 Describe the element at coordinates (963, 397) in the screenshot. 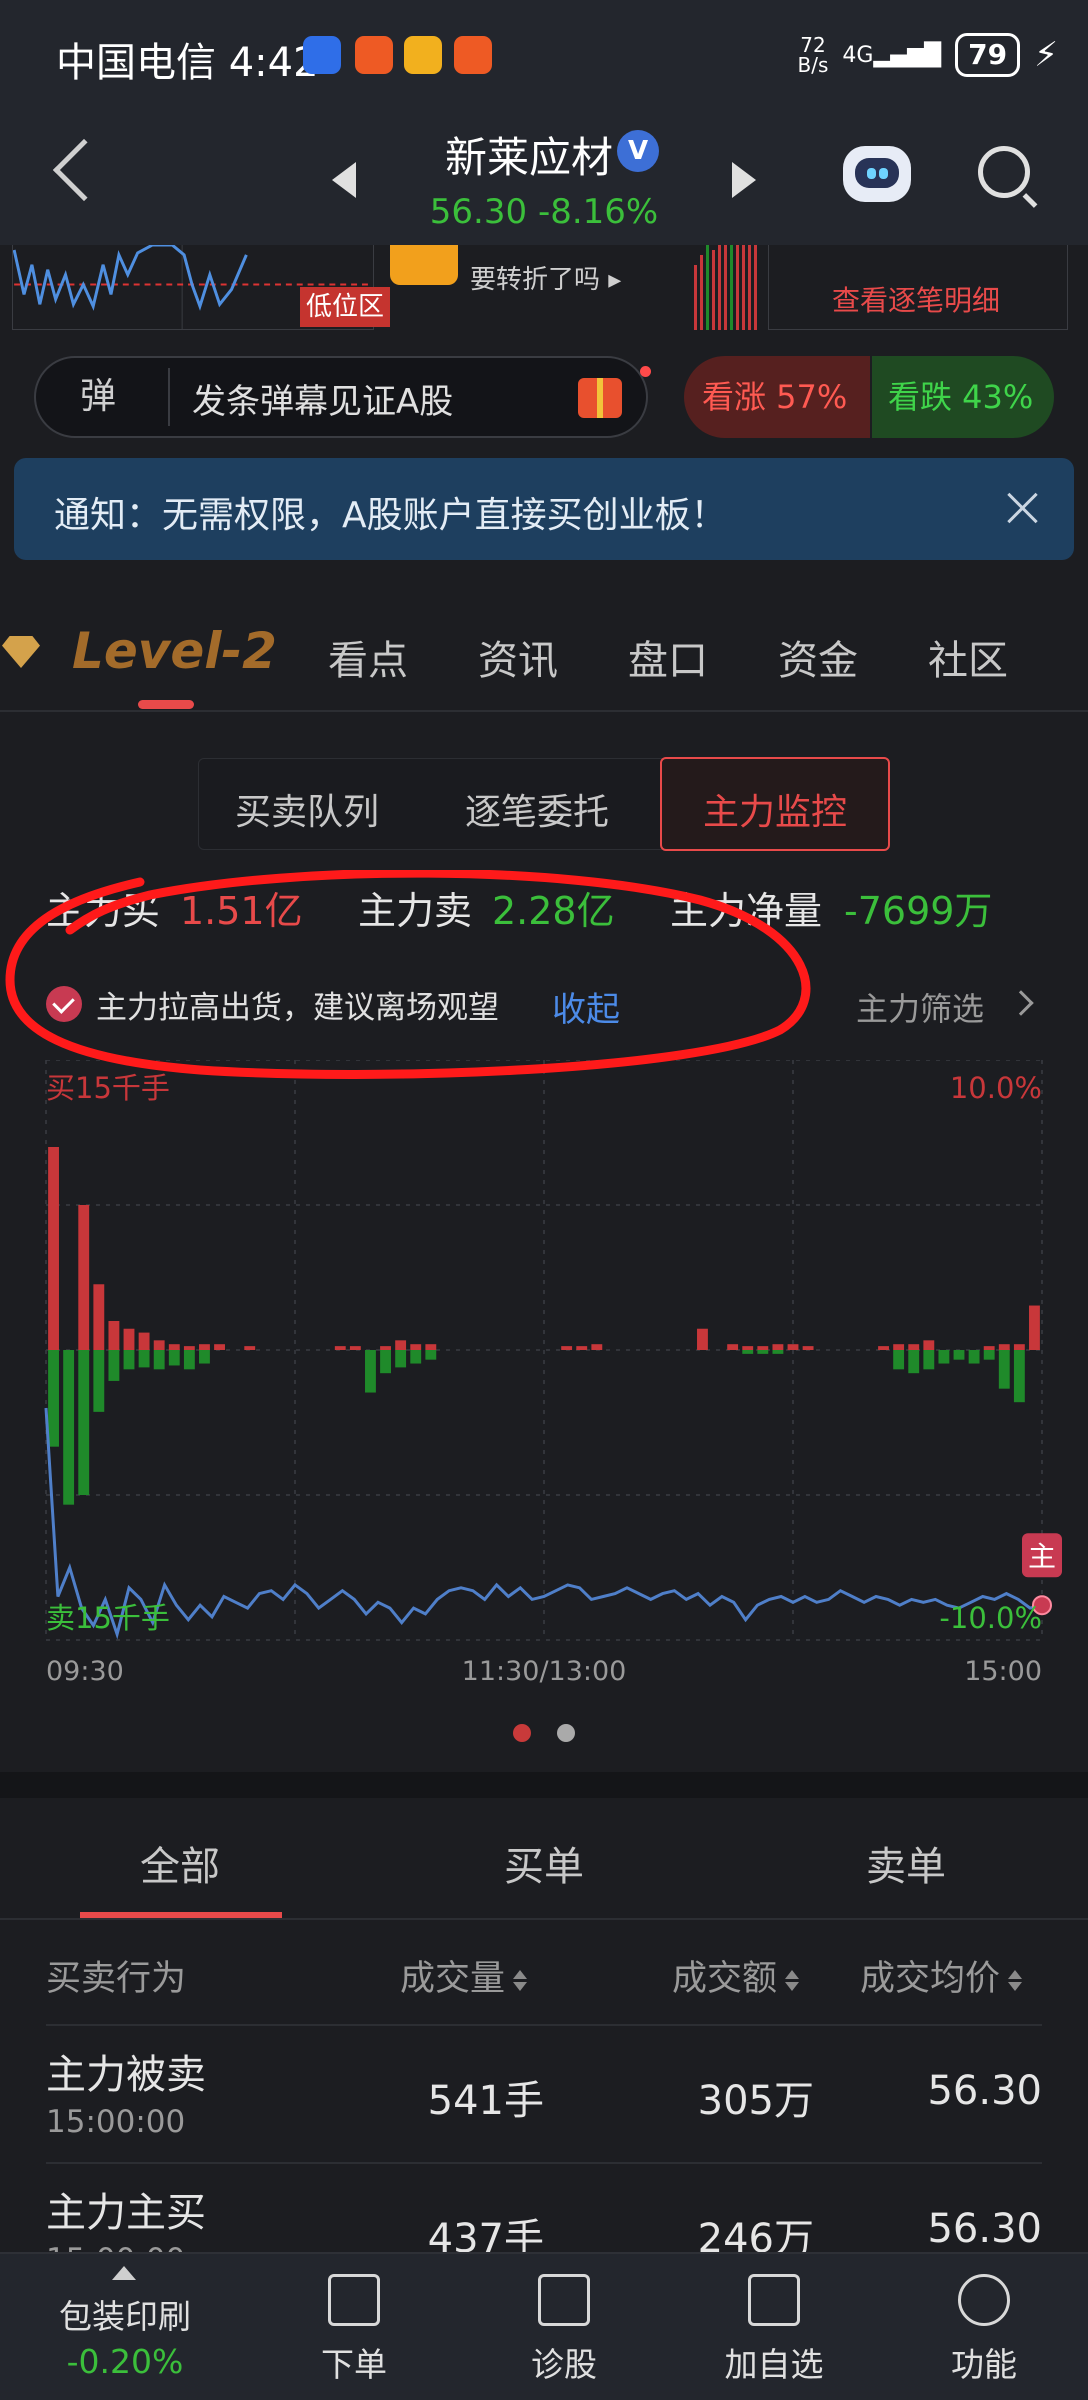

I see `vote-fall-button: 看跌 43%` at that location.